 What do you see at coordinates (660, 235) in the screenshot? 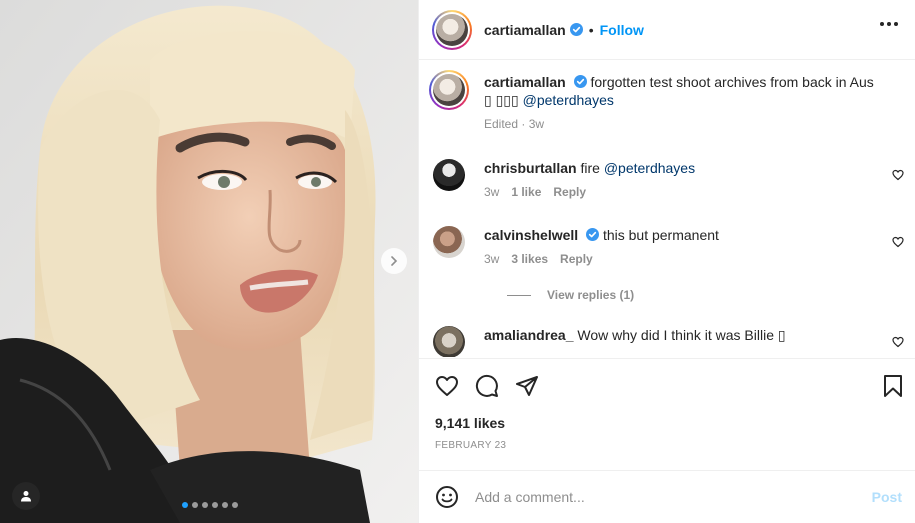
I see `comment-text: this but permanent` at bounding box center [660, 235].